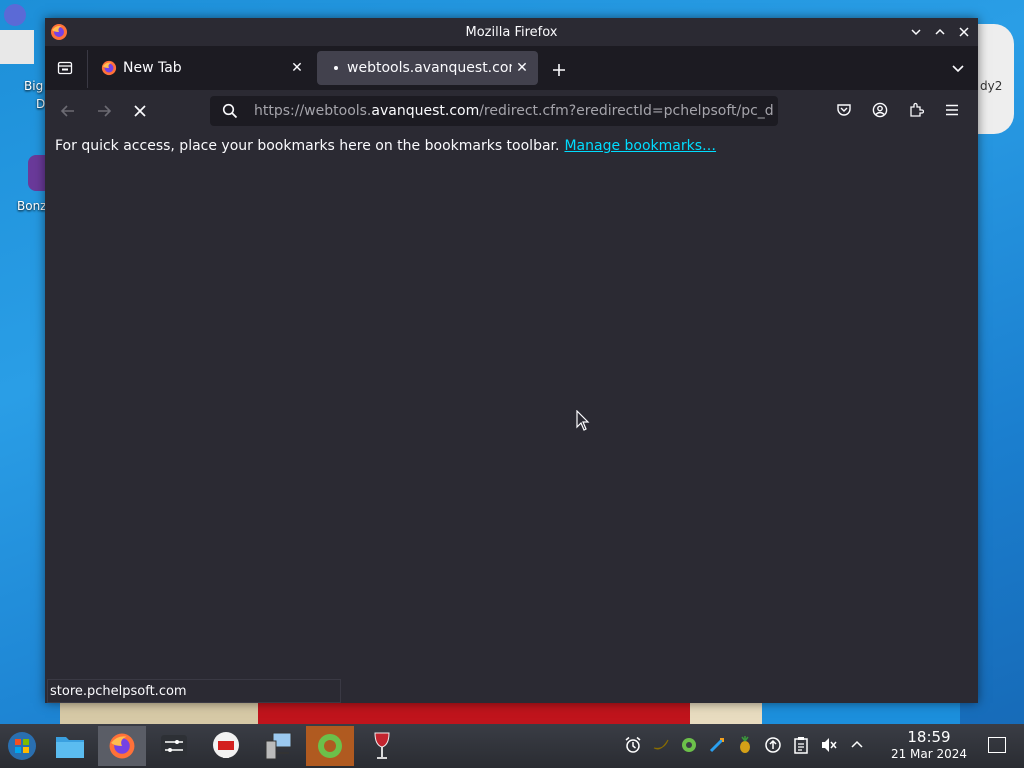  I want to click on title-bar: Mozilla Firefox, so click(511, 32).